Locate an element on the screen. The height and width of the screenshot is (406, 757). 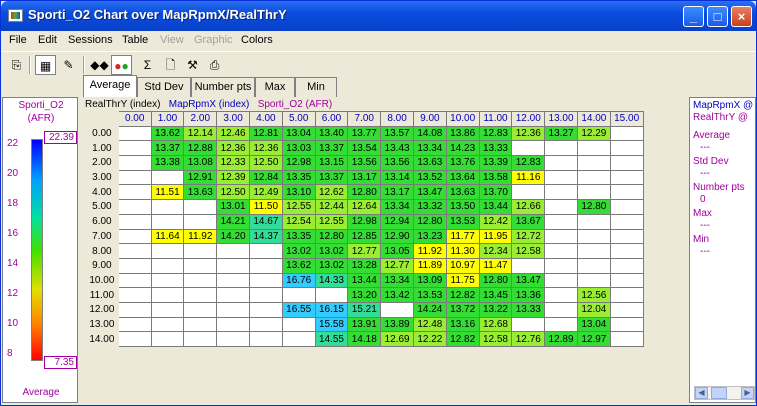
grid-cell: 13.32 is located at coordinates (429, 207).